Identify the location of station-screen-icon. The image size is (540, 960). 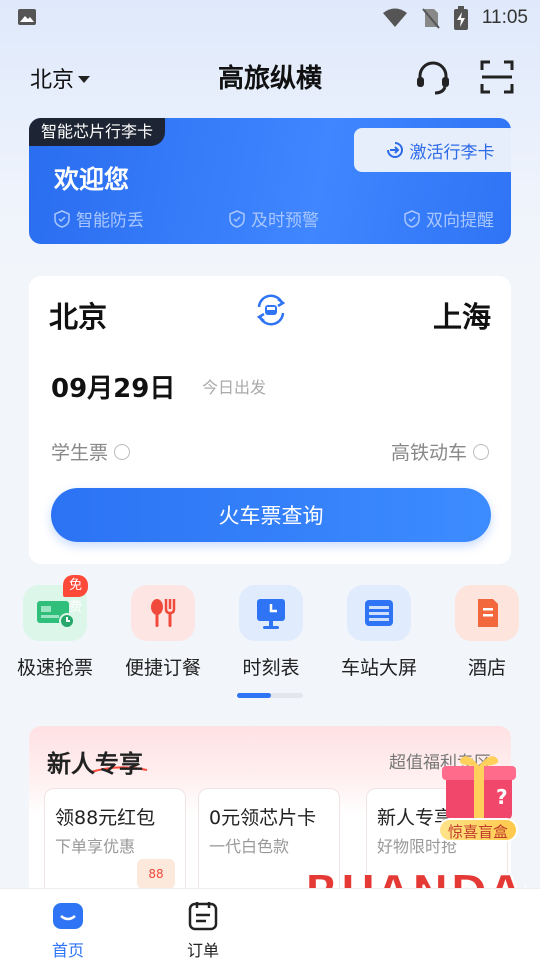
(379, 613).